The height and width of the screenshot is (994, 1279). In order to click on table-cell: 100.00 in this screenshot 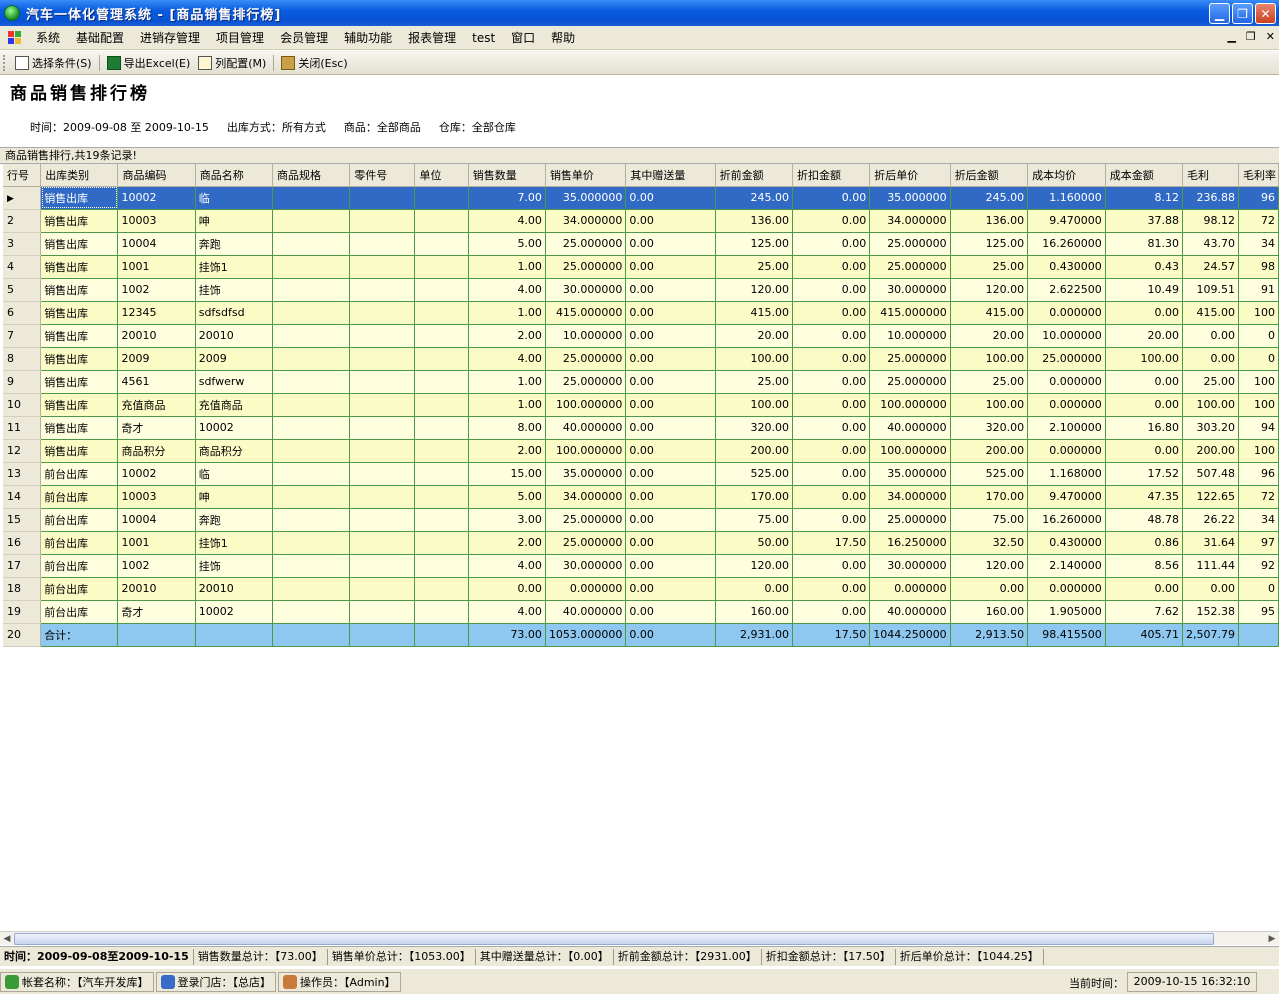, I will do `click(989, 405)`.